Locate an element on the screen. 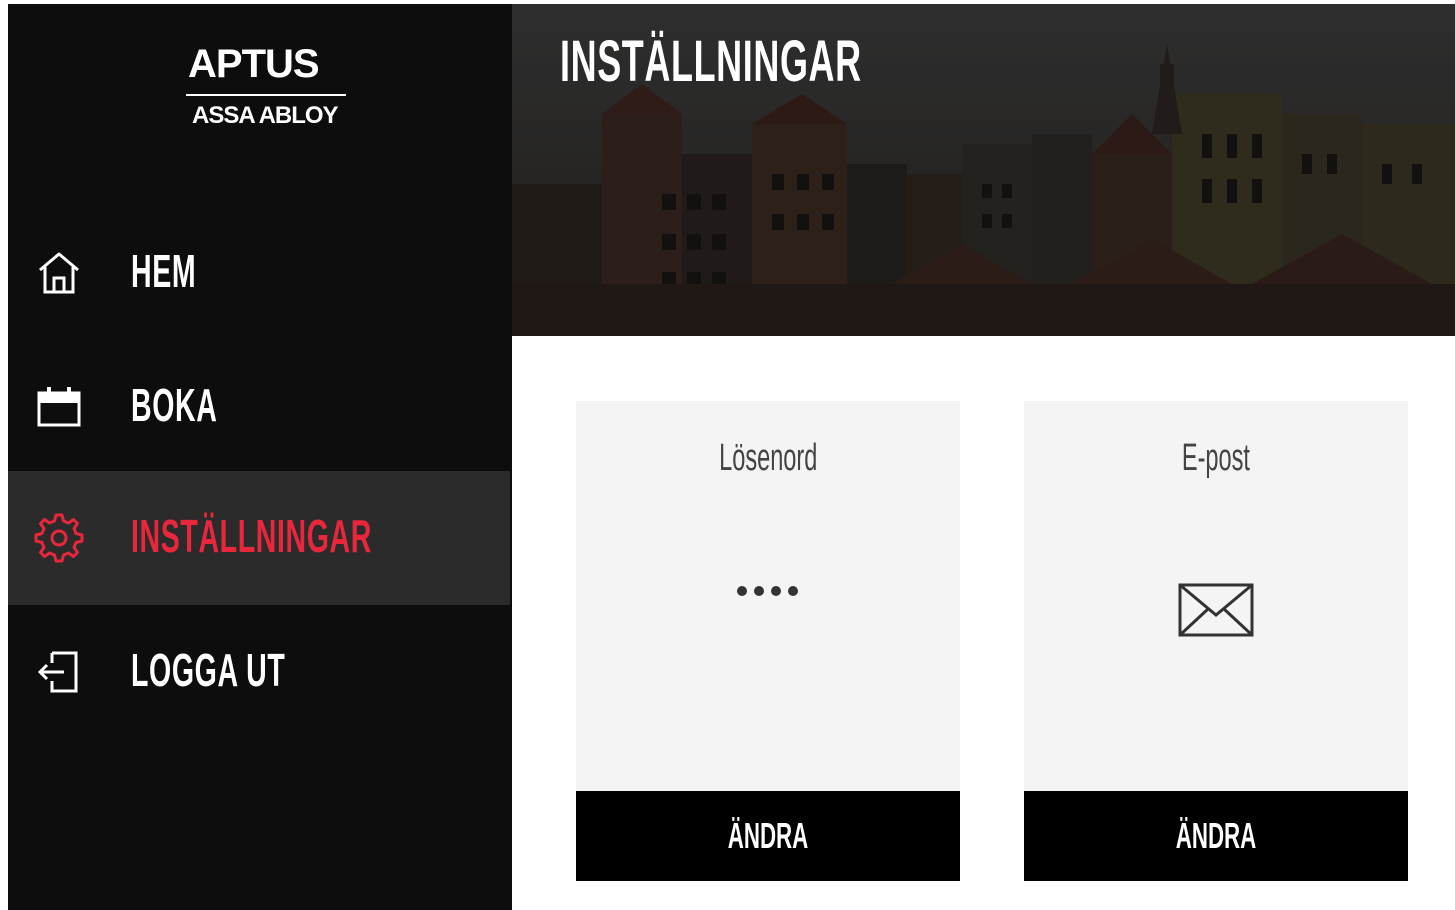  nav-label-logga-ut: LOGGA UT is located at coordinates (208, 670).